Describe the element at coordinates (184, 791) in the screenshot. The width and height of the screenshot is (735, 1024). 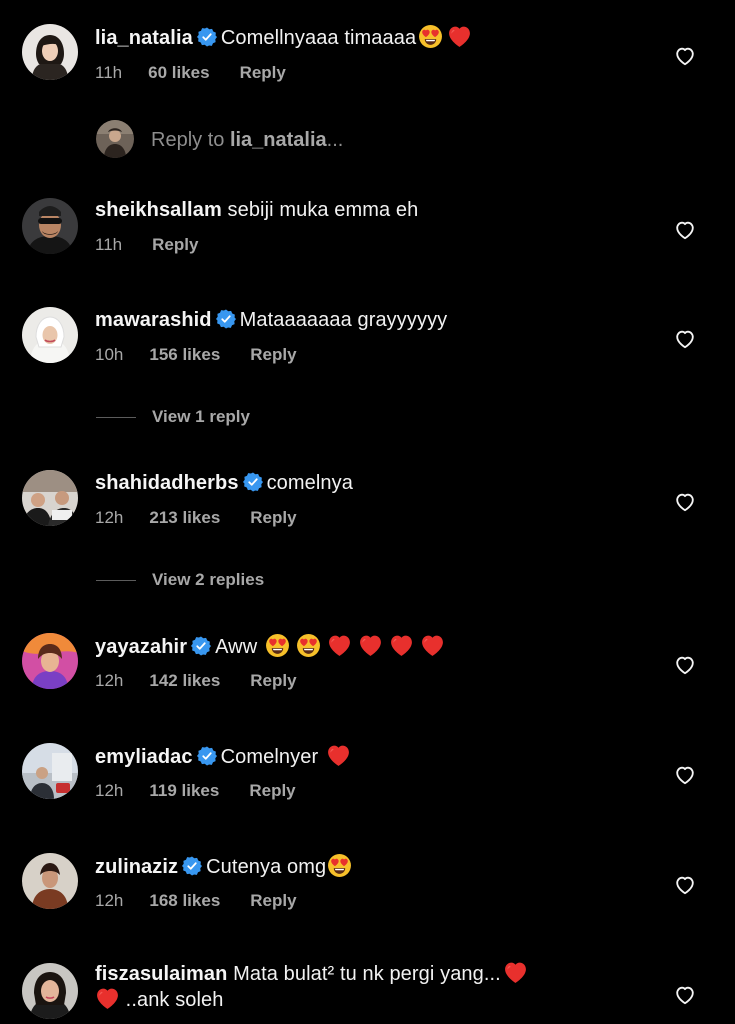
I see `comment-likes: 119 likes` at that location.